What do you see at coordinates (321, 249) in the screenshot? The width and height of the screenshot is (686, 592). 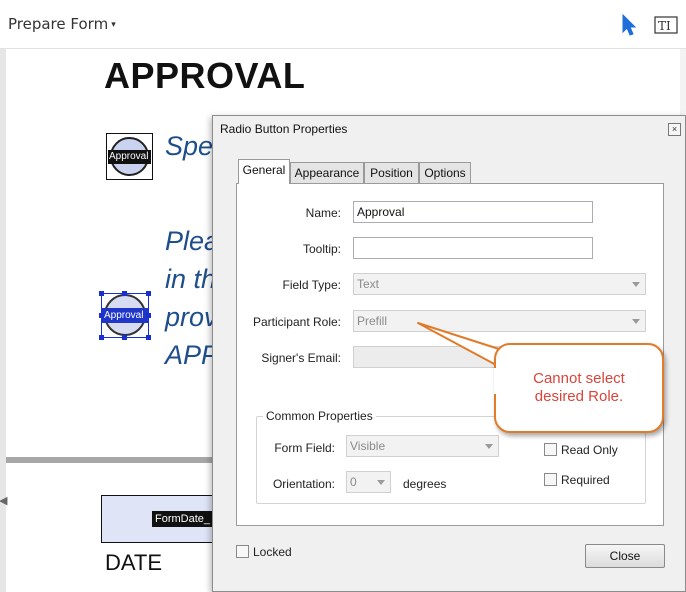 I see `tooltip-label: Tooltip:` at bounding box center [321, 249].